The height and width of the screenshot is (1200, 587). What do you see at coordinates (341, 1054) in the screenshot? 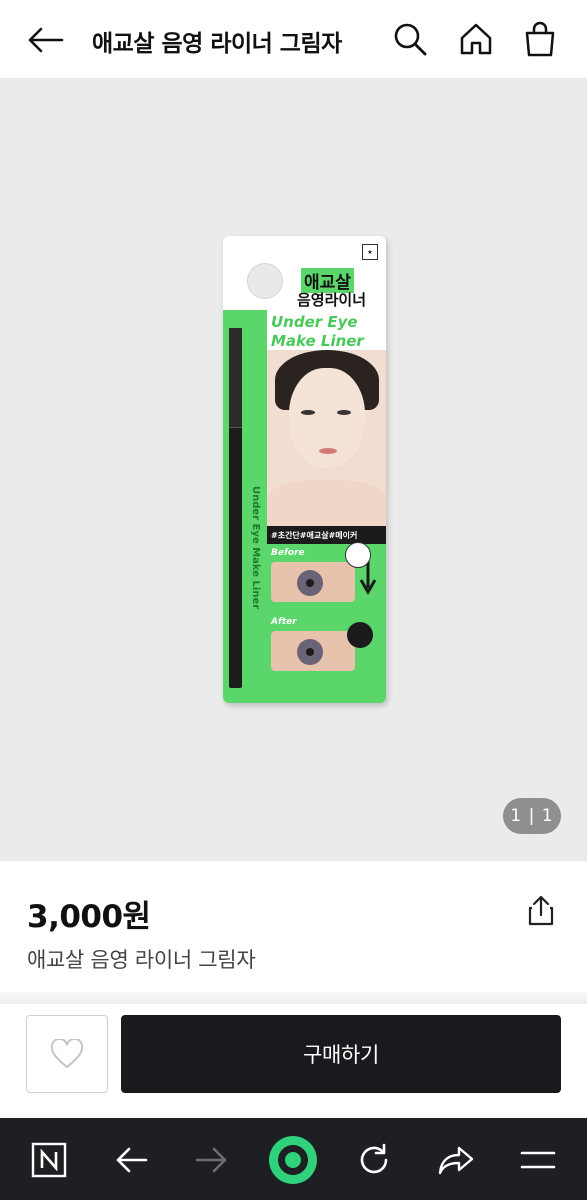
I see `buy-button: 구매하기` at bounding box center [341, 1054].